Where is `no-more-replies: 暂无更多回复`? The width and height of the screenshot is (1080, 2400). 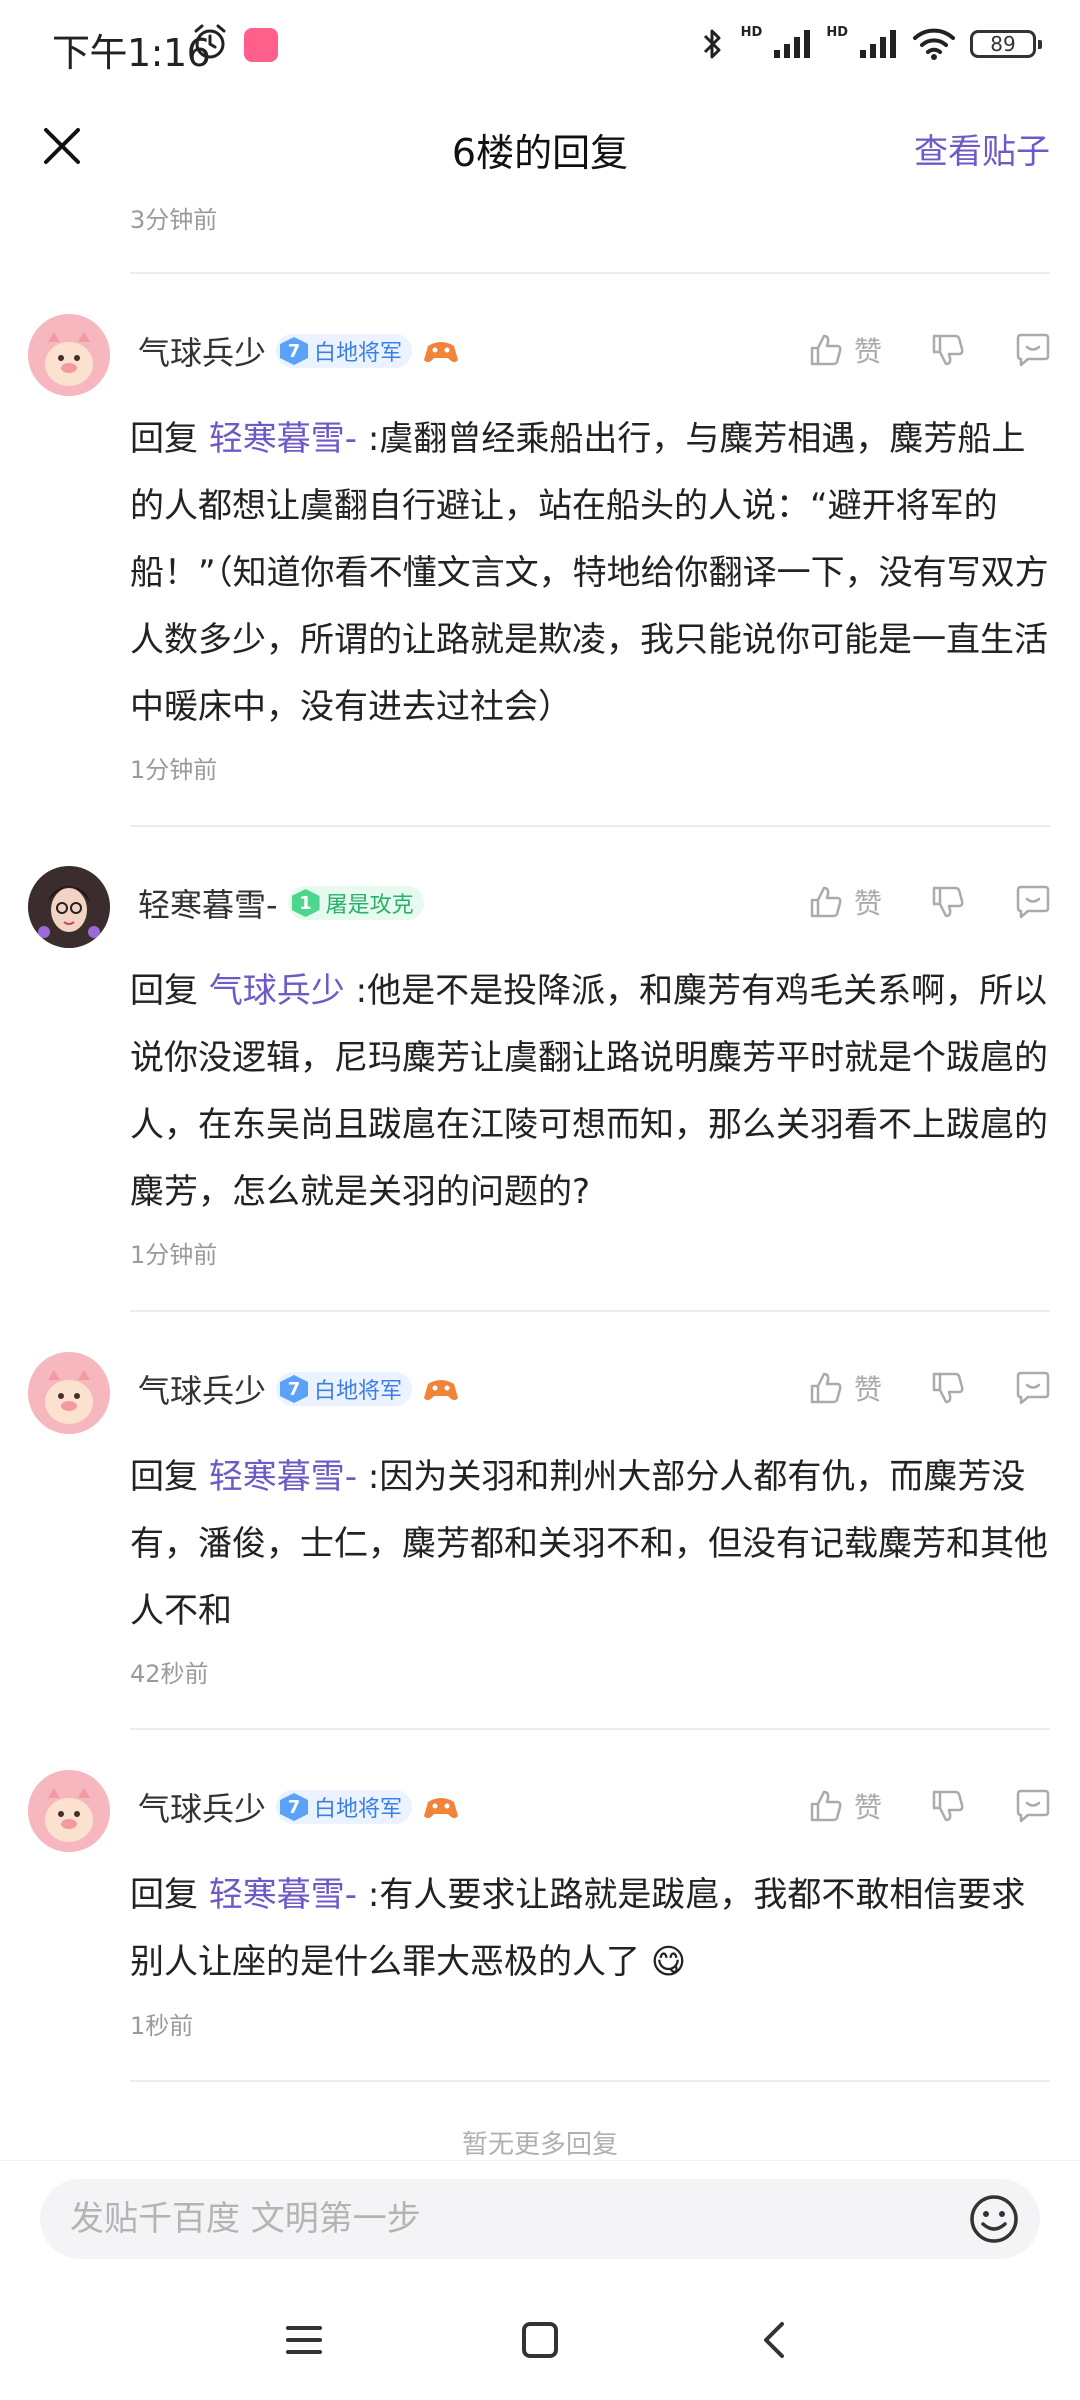
no-more-replies: 暂无更多回复 is located at coordinates (539, 2145).